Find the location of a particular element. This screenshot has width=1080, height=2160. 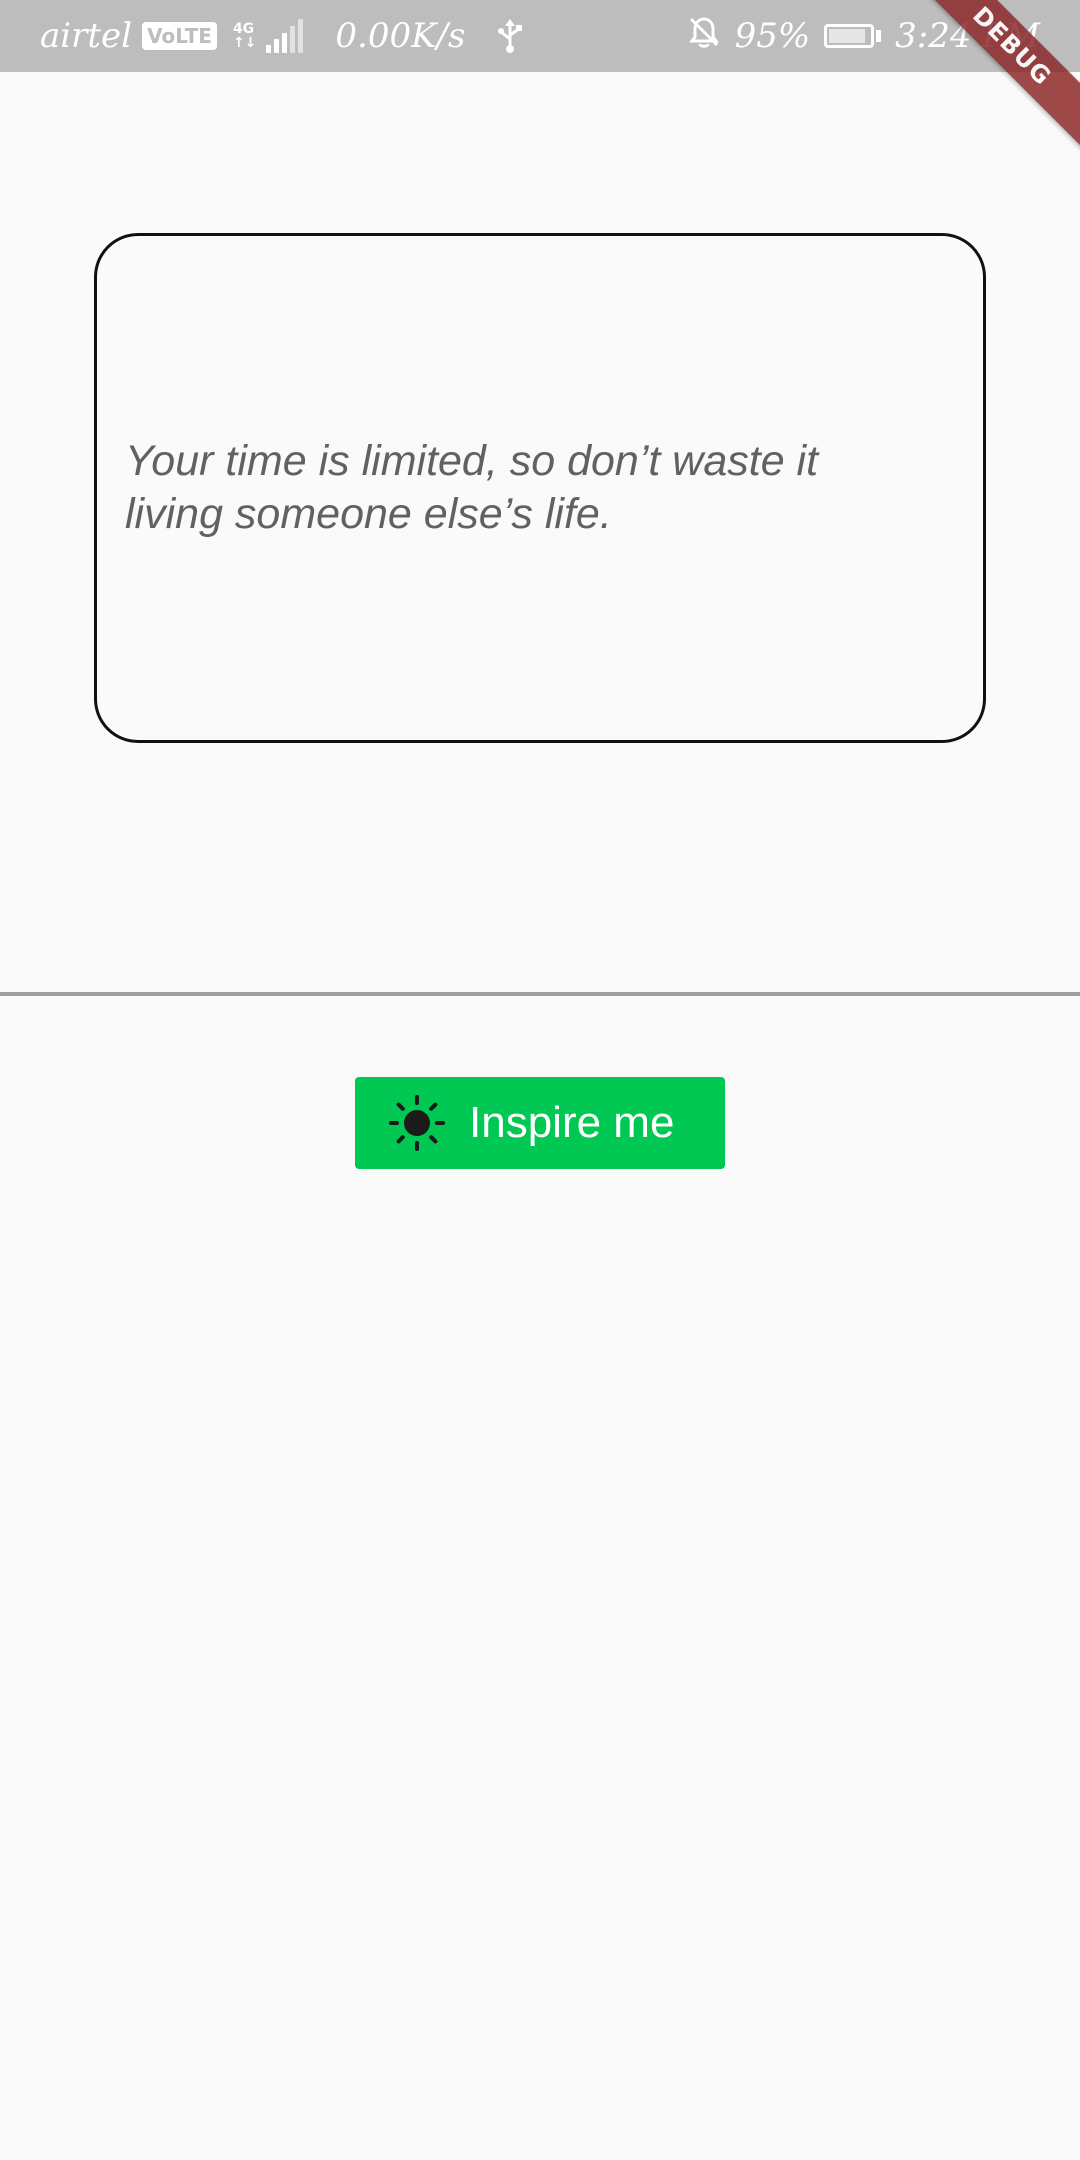

network-type: 4G ↑↓ is located at coordinates (244, 36).